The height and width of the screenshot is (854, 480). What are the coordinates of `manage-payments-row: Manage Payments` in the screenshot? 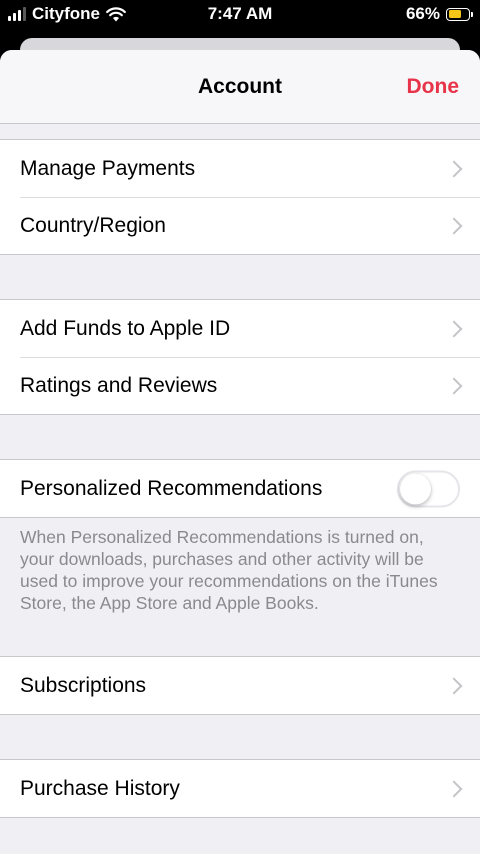 It's located at (240, 168).